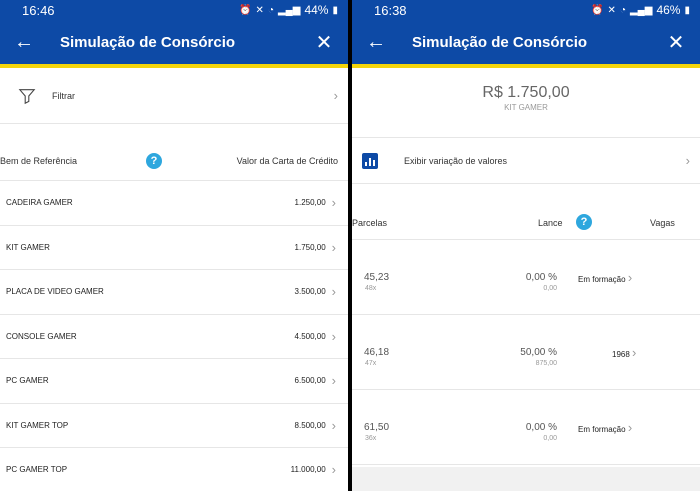  I want to click on bottom-panel, so click(526, 479).